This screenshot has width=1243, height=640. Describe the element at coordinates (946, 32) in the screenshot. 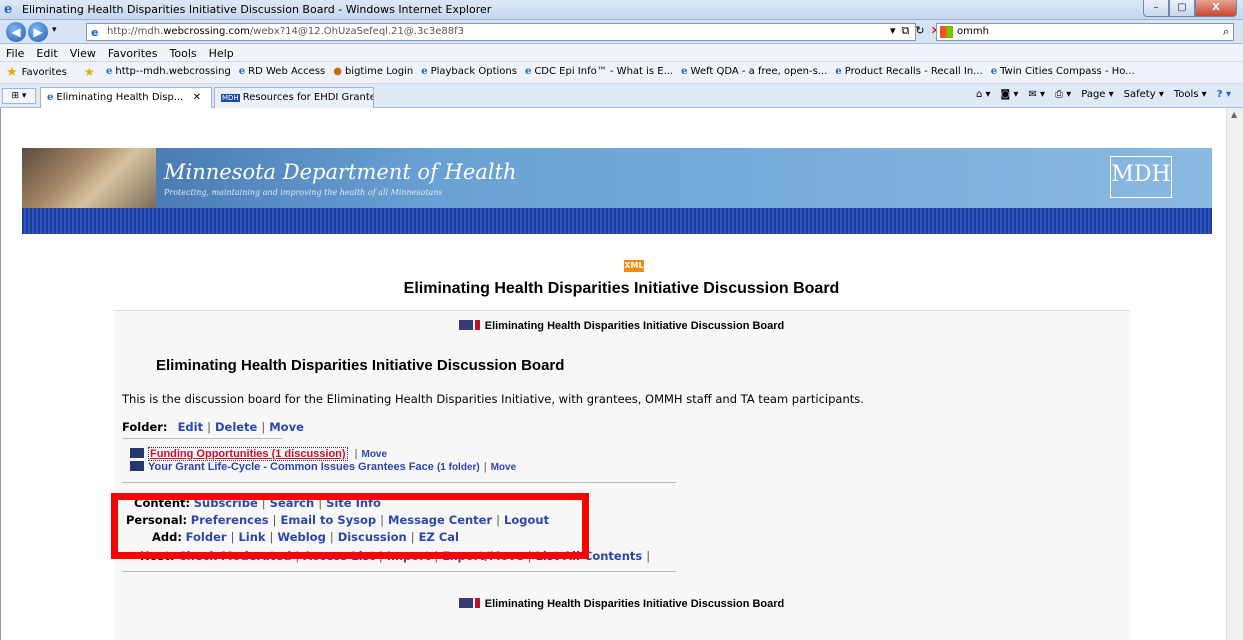

I see `search-provider-icon` at that location.